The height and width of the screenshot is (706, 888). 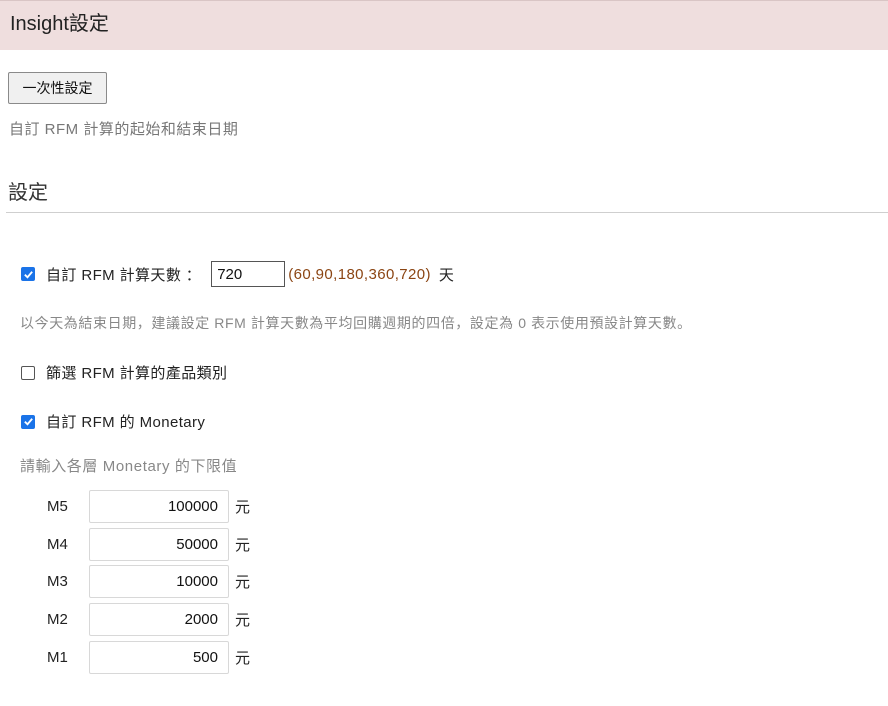 What do you see at coordinates (28, 372) in the screenshot?
I see `filter-category-checkbox` at bounding box center [28, 372].